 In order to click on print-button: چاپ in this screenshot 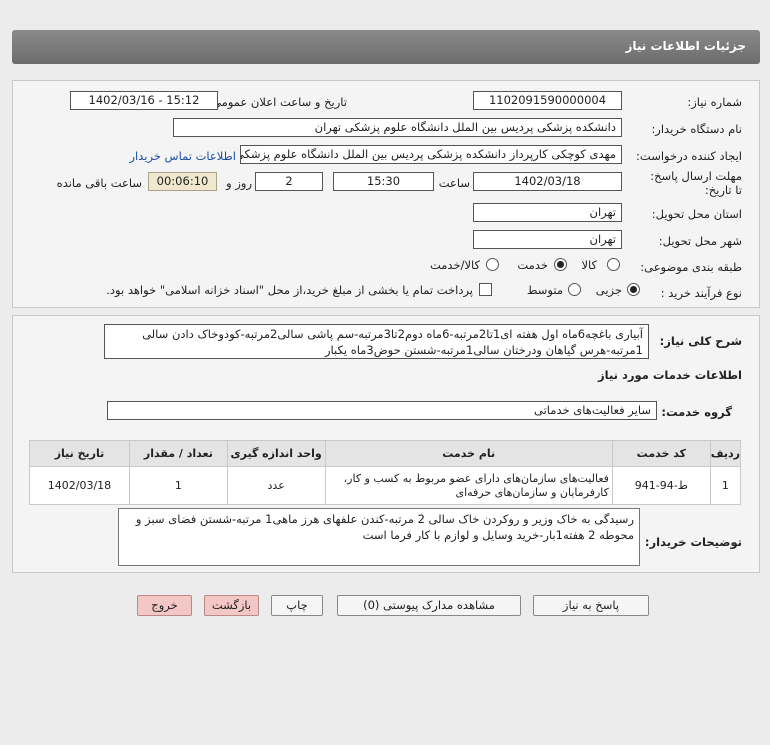, I will do `click(297, 605)`.